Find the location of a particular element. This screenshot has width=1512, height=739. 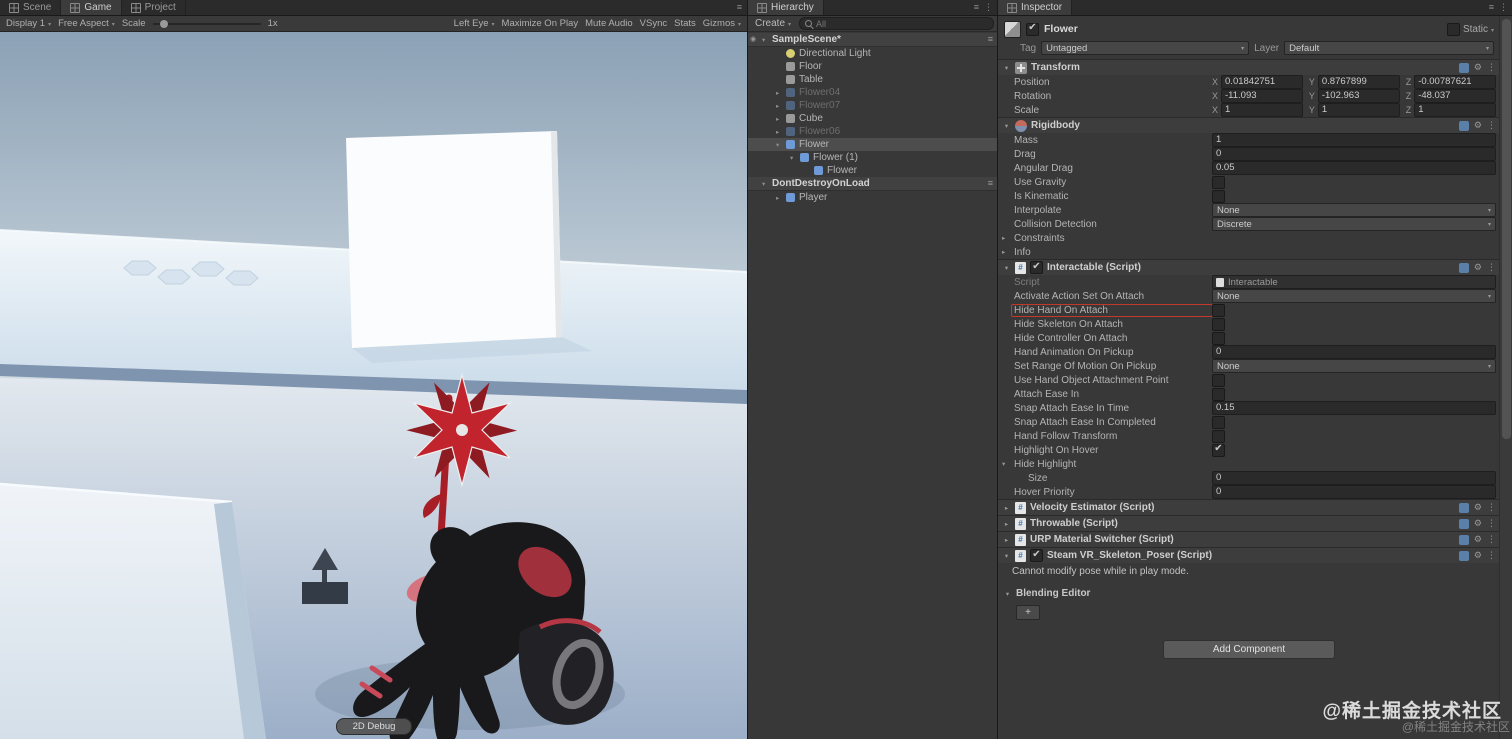

inspector-scrollbar is located at coordinates (1505, 377).